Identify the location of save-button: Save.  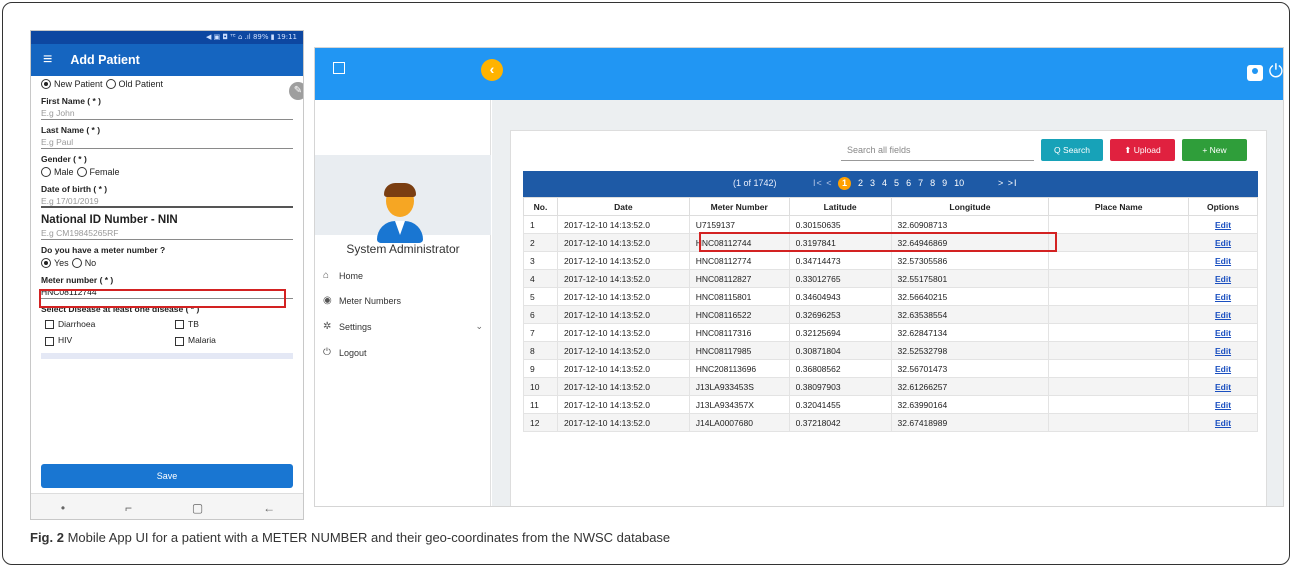
(167, 476).